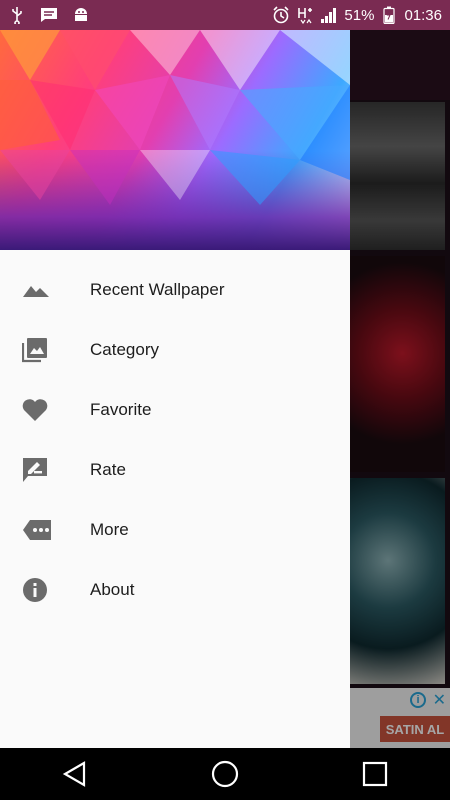 The height and width of the screenshot is (800, 450). I want to click on message-icon, so click(49, 15).